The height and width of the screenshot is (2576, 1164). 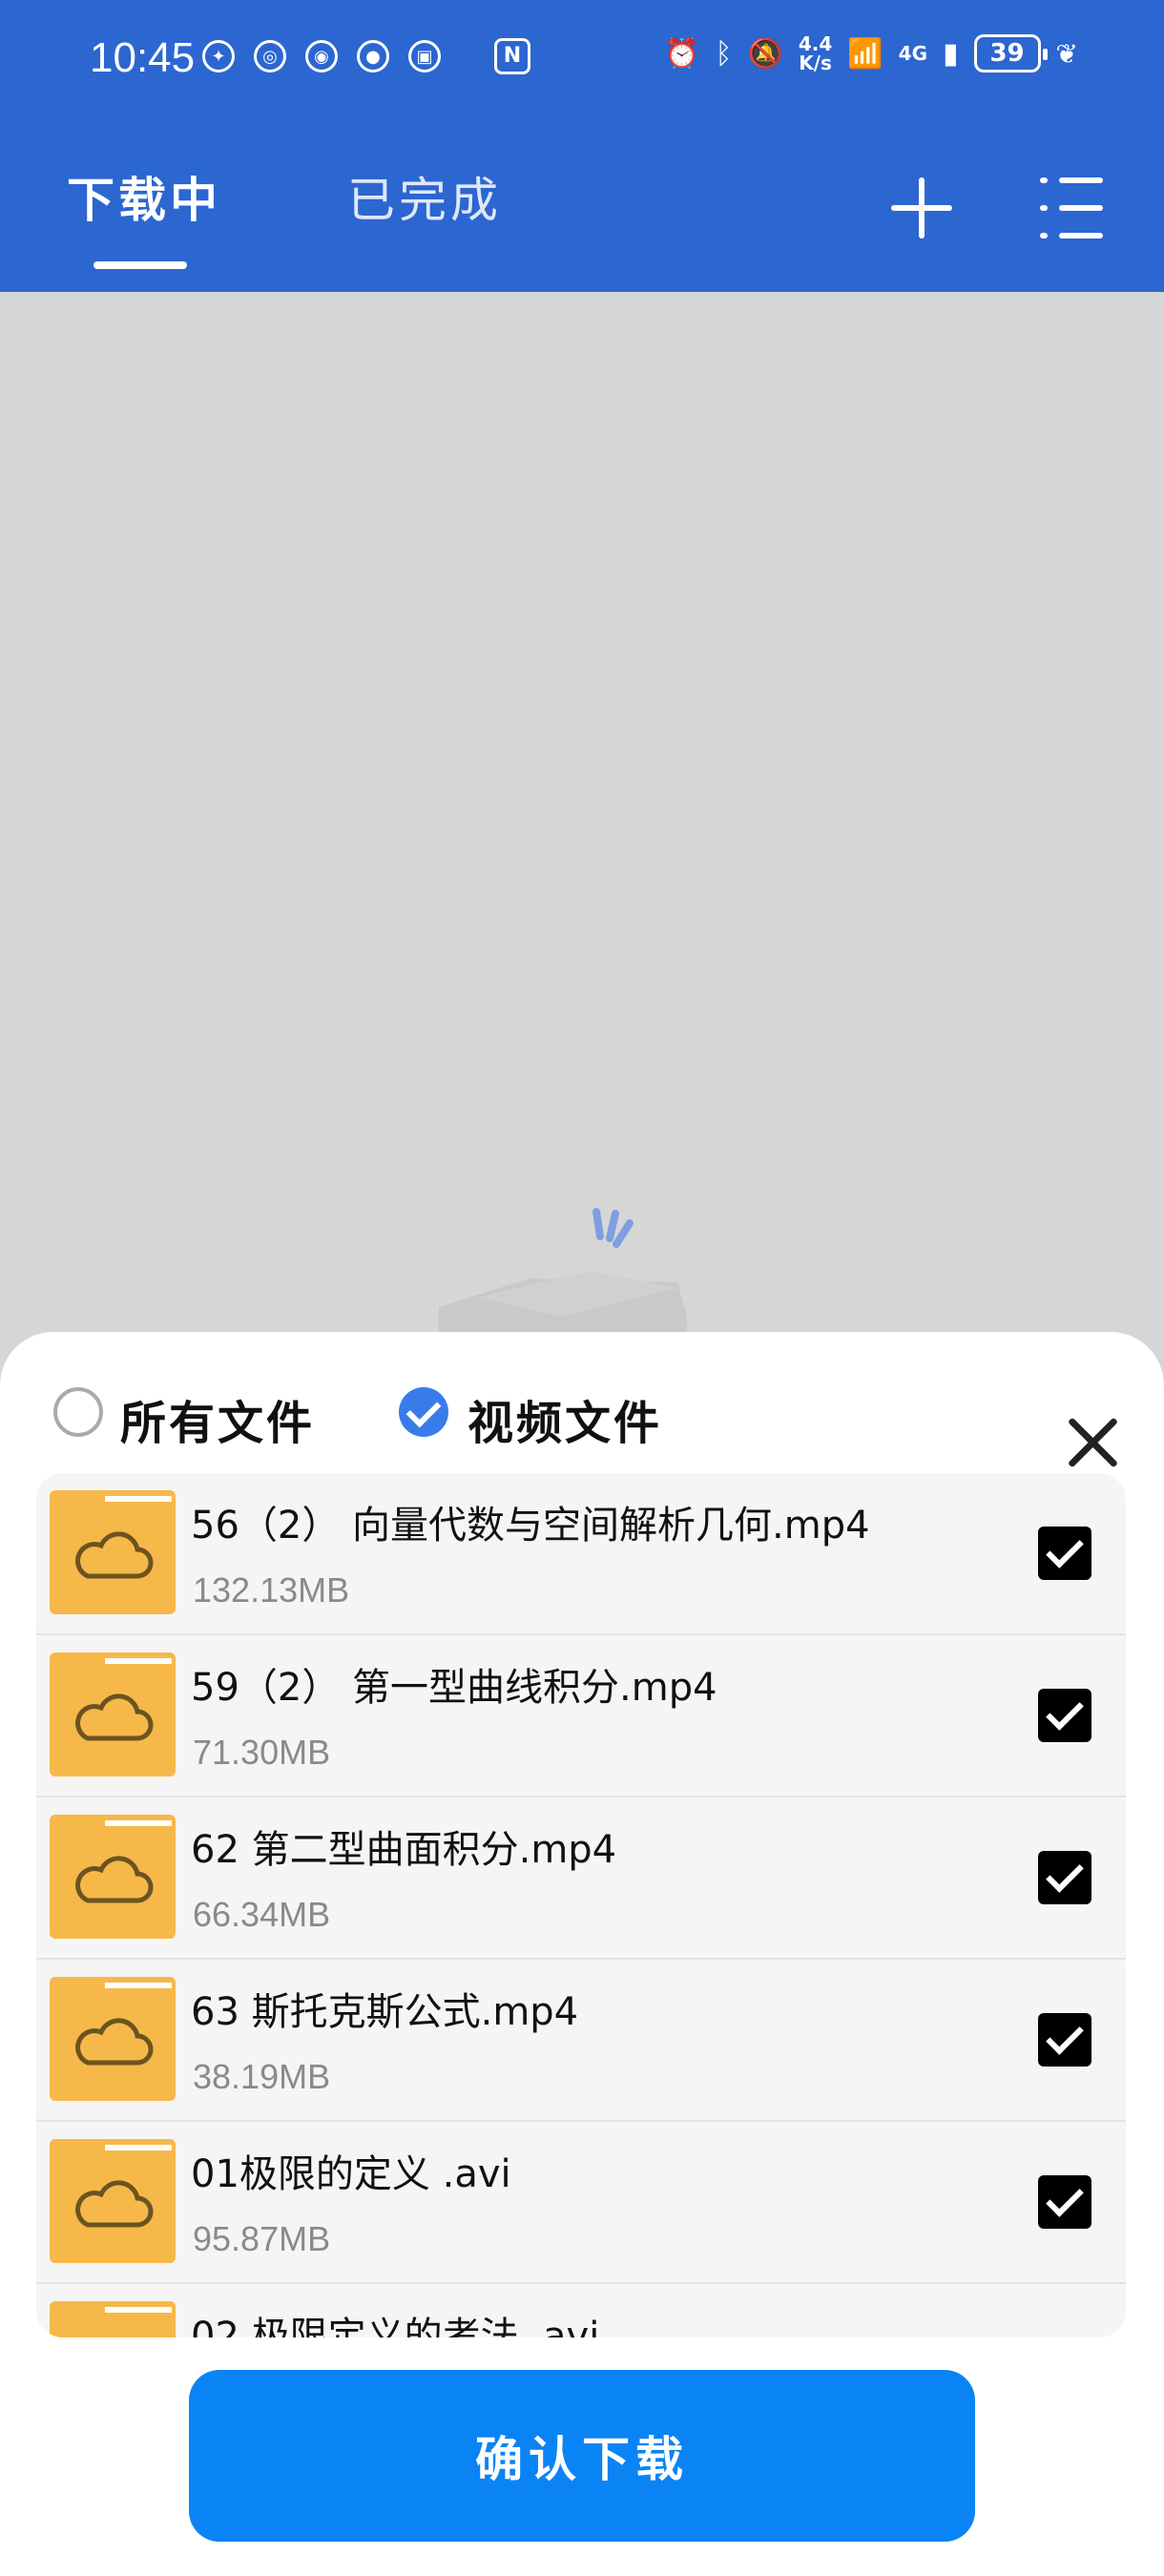 What do you see at coordinates (425, 196) in the screenshot?
I see `tab-completed: 已完成` at bounding box center [425, 196].